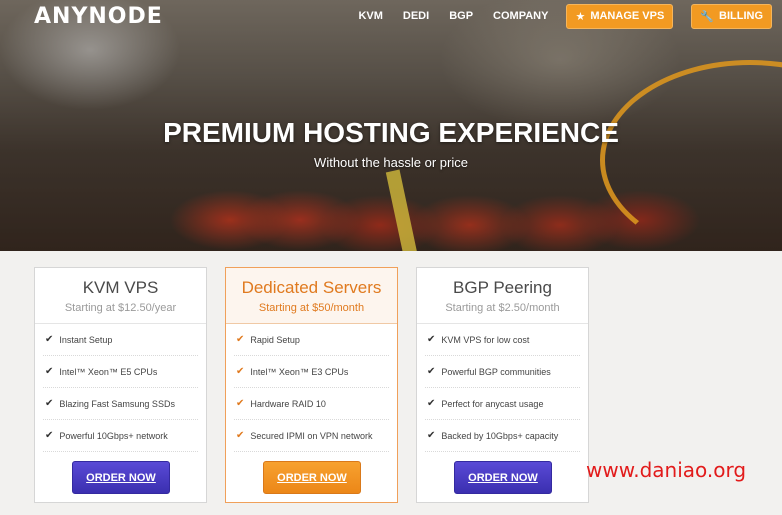 Image resolution: width=782 pixels, height=515 pixels. Describe the element at coordinates (416, 16) in the screenshot. I see `nav-link-dedi: DEDI` at that location.